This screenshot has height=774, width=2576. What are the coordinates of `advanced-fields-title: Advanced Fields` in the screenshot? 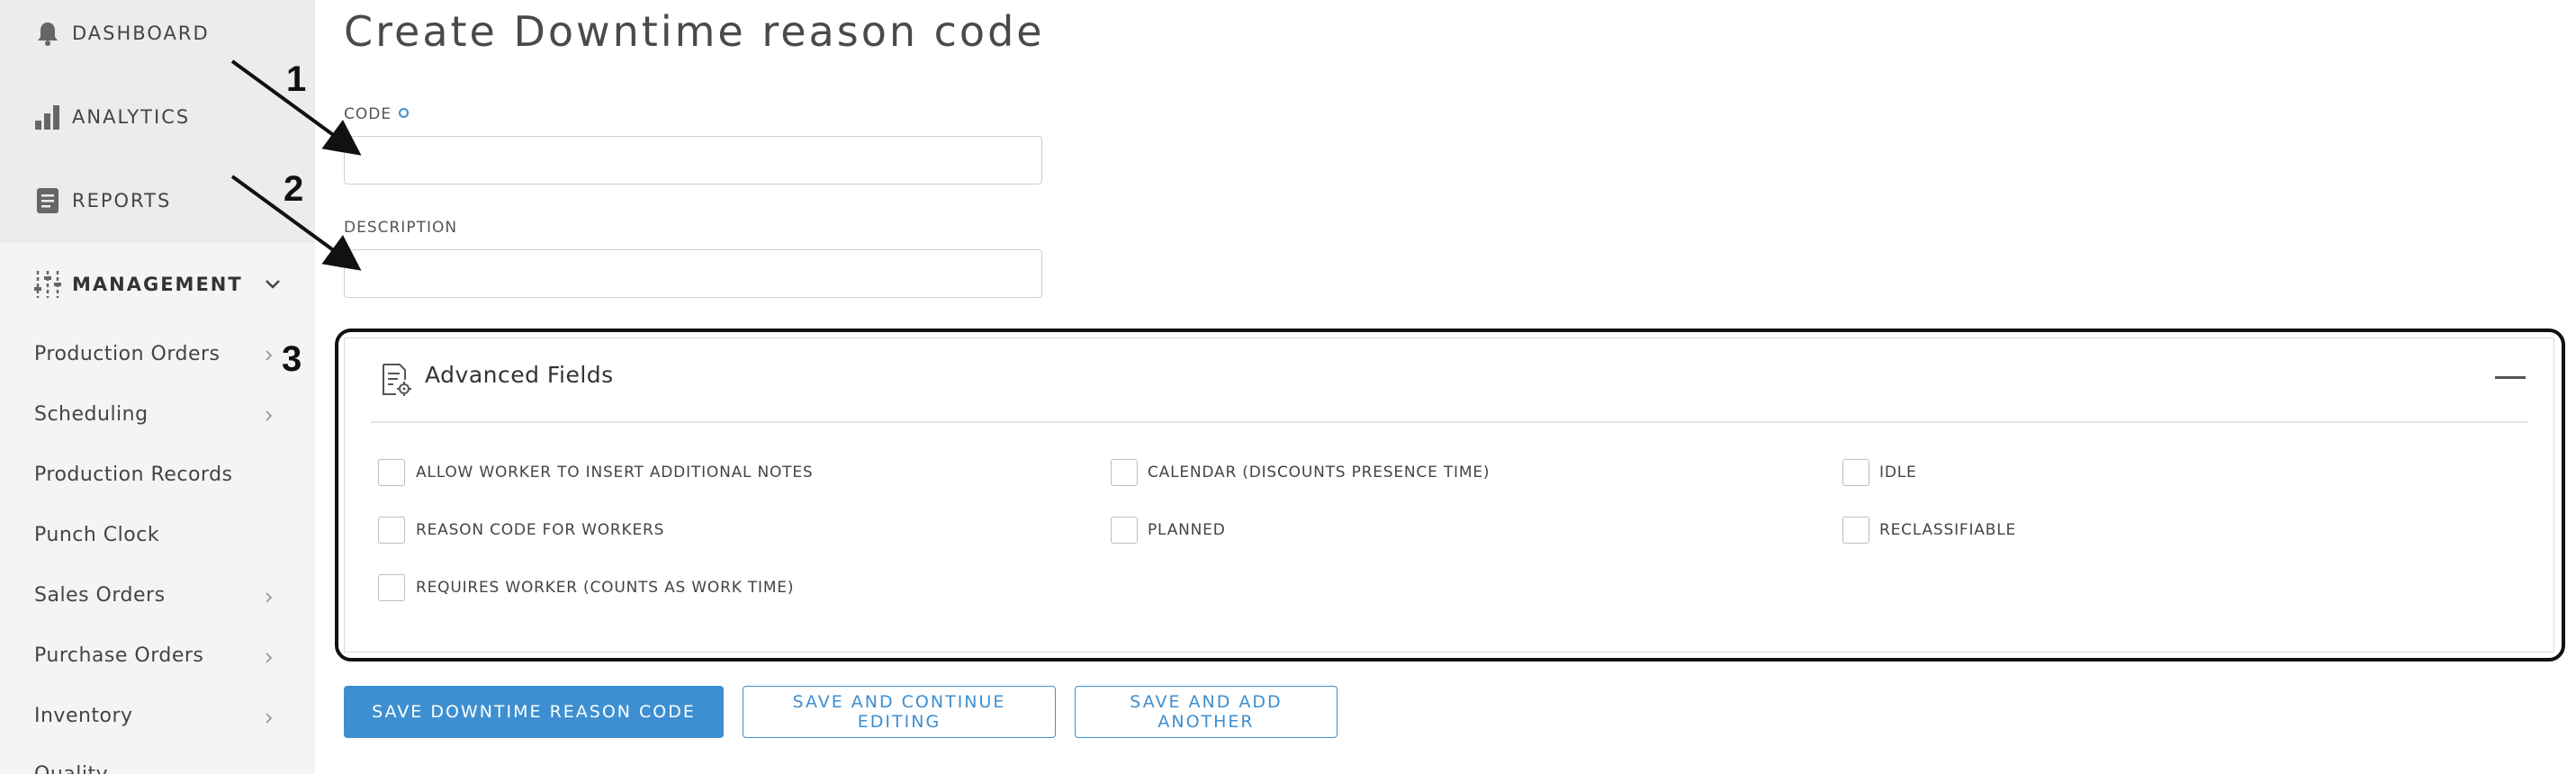 It's located at (519, 375).